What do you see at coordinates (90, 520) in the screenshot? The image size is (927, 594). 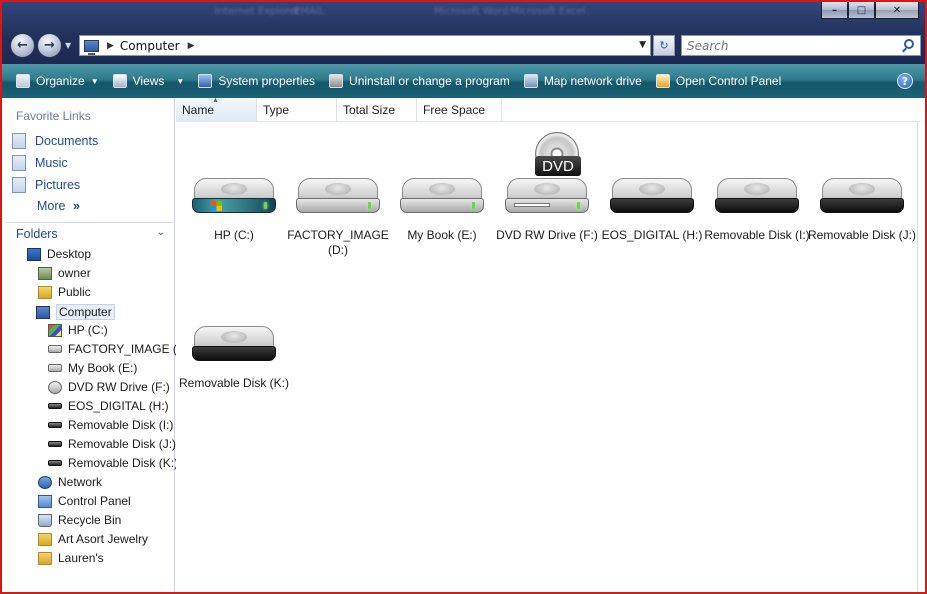 I see `tree-label: Recycle Bin` at bounding box center [90, 520].